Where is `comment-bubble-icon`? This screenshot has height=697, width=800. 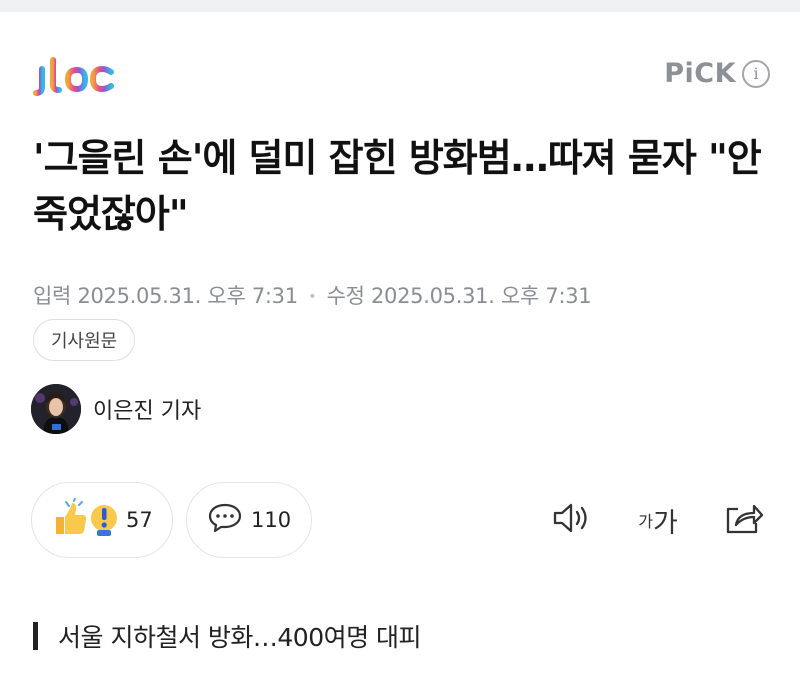
comment-bubble-icon is located at coordinates (225, 520).